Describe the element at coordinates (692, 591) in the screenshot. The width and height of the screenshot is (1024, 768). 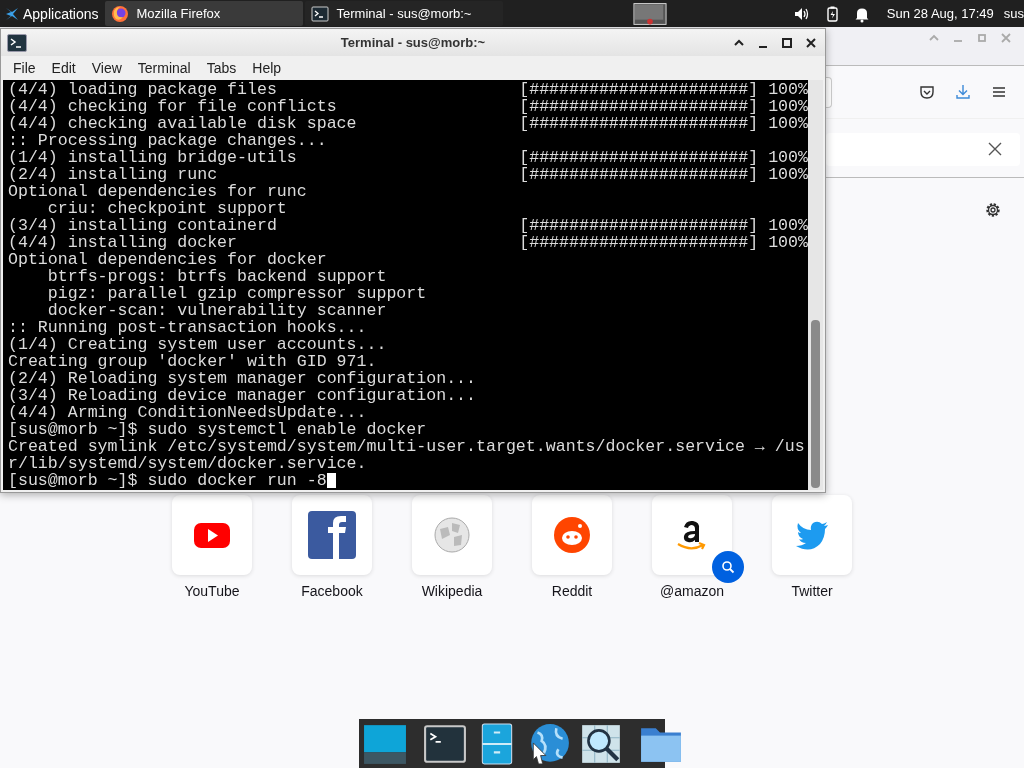
I see `shortcut-label: @amazon` at that location.